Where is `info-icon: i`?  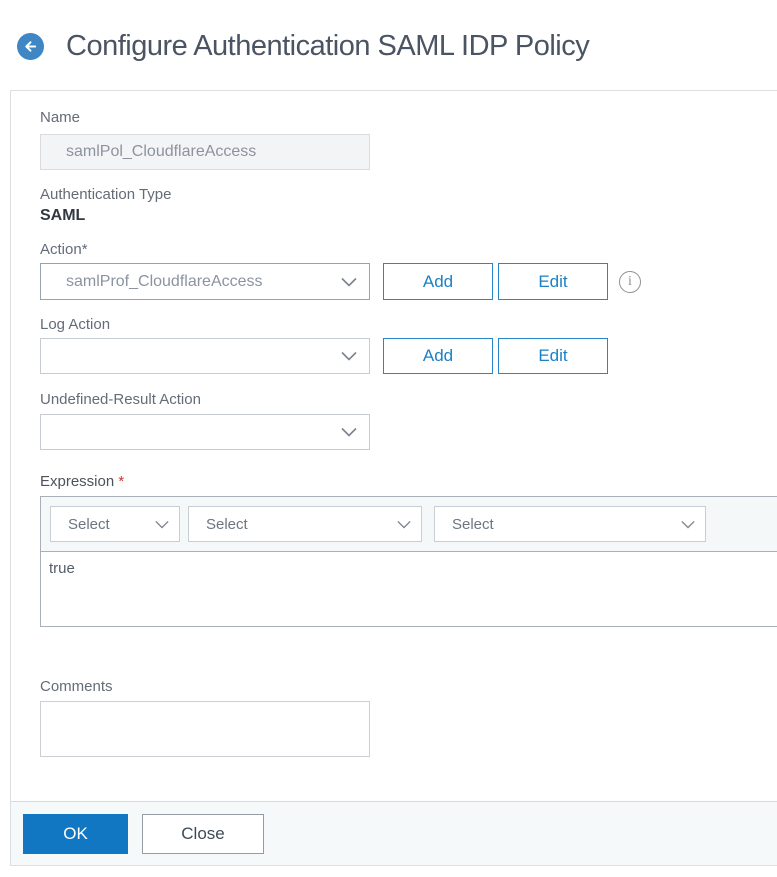 info-icon: i is located at coordinates (630, 281).